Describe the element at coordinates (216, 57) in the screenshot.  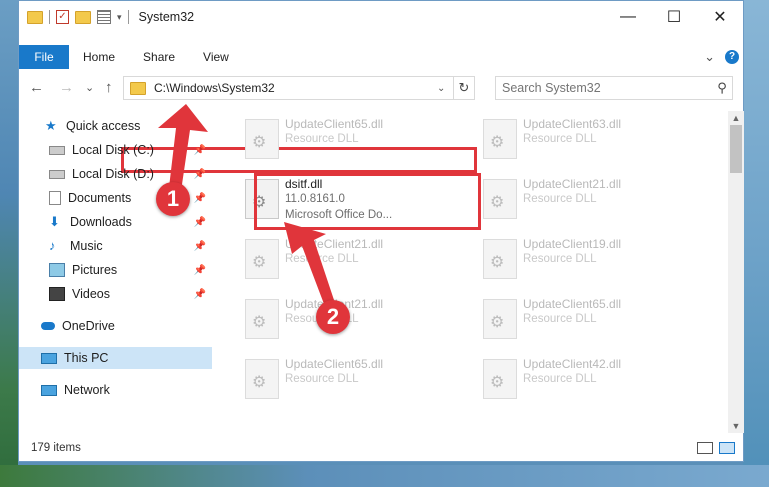
I see `tab-view: View` at that location.